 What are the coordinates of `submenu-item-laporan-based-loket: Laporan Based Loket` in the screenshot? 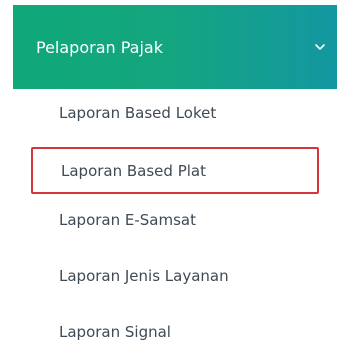 It's located at (178, 112).